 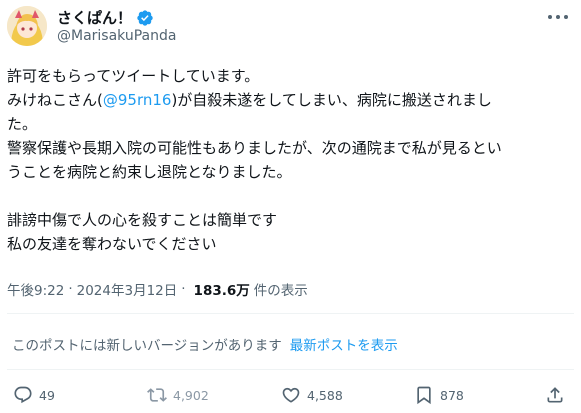 I want to click on mention-link: @95rn16, so click(x=137, y=100).